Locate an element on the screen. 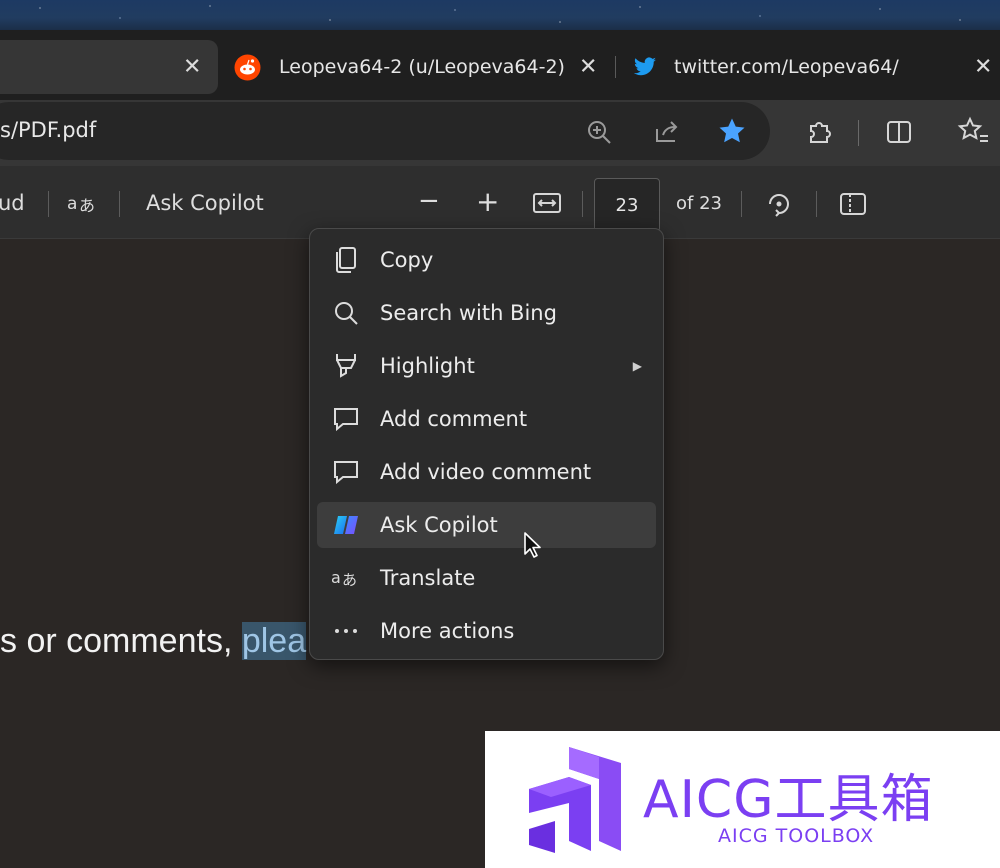 This screenshot has width=1000, height=868. reddit-icon is located at coordinates (247, 67).